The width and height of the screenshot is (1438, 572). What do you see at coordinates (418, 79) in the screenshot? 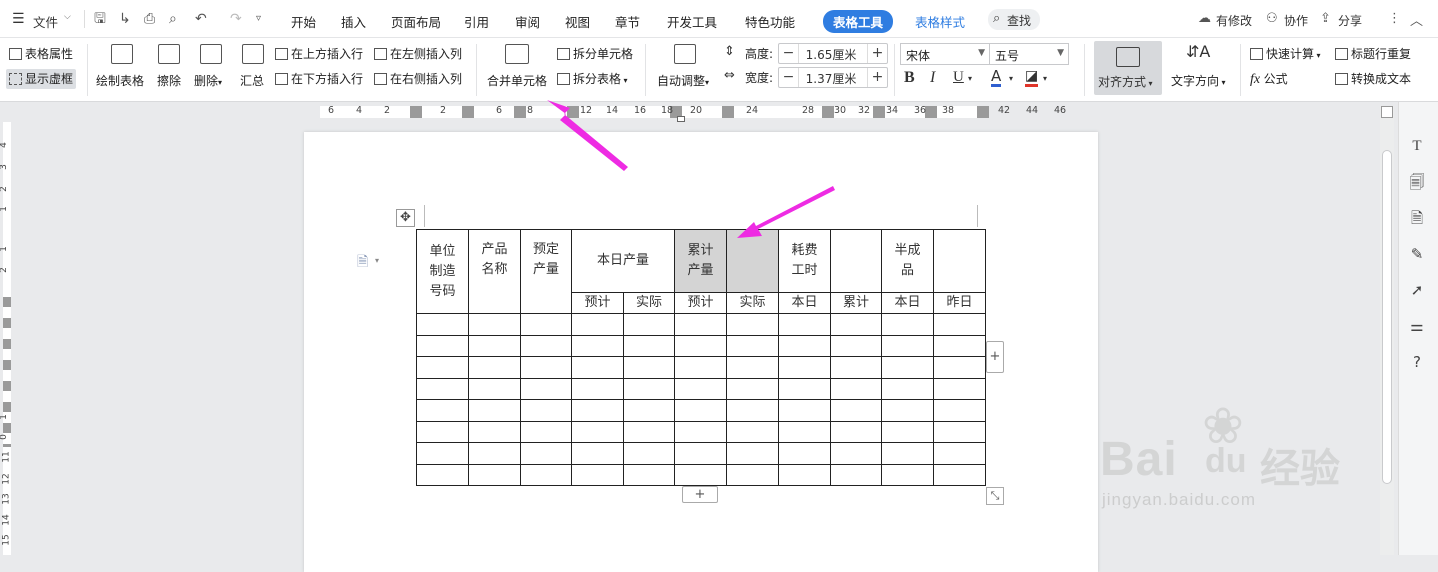
I see `insert-col-right-button: 在右侧插入列` at bounding box center [418, 79].